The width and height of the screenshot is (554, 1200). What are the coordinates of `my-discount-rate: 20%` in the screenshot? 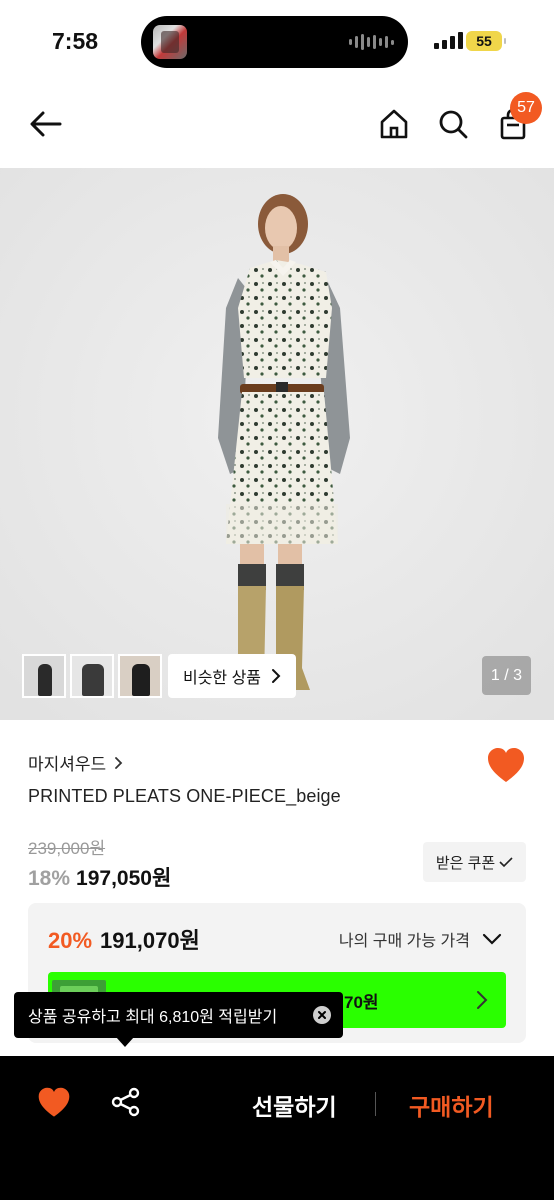 It's located at (70, 940).